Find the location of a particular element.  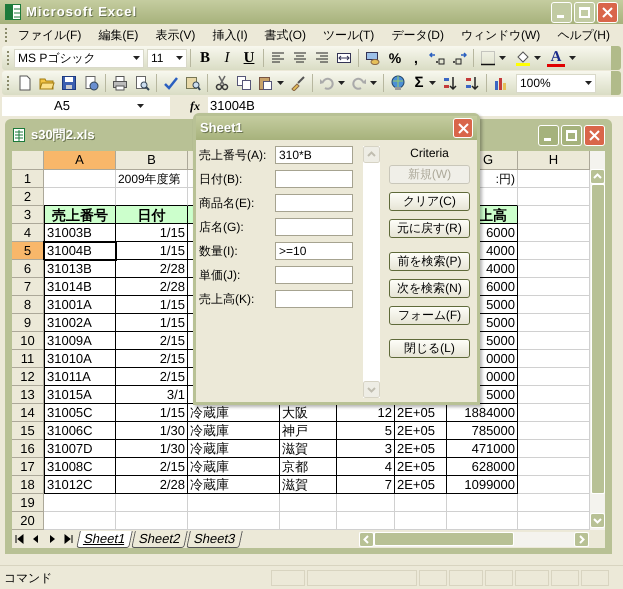

autosum-button: Σ is located at coordinates (419, 83).